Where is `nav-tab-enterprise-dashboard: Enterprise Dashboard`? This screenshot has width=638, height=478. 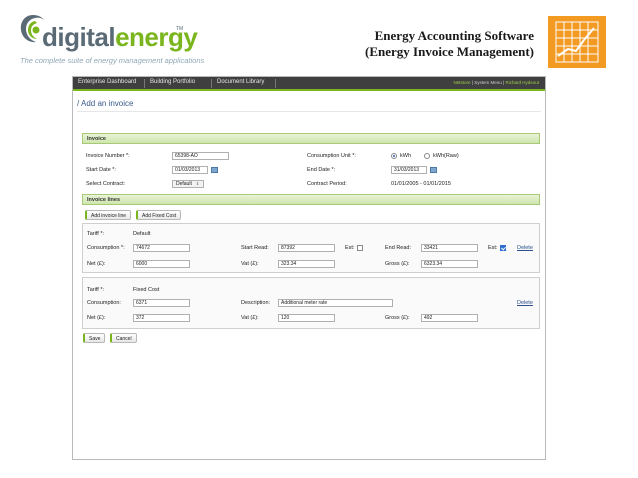 nav-tab-enterprise-dashboard: Enterprise Dashboard is located at coordinates (107, 82).